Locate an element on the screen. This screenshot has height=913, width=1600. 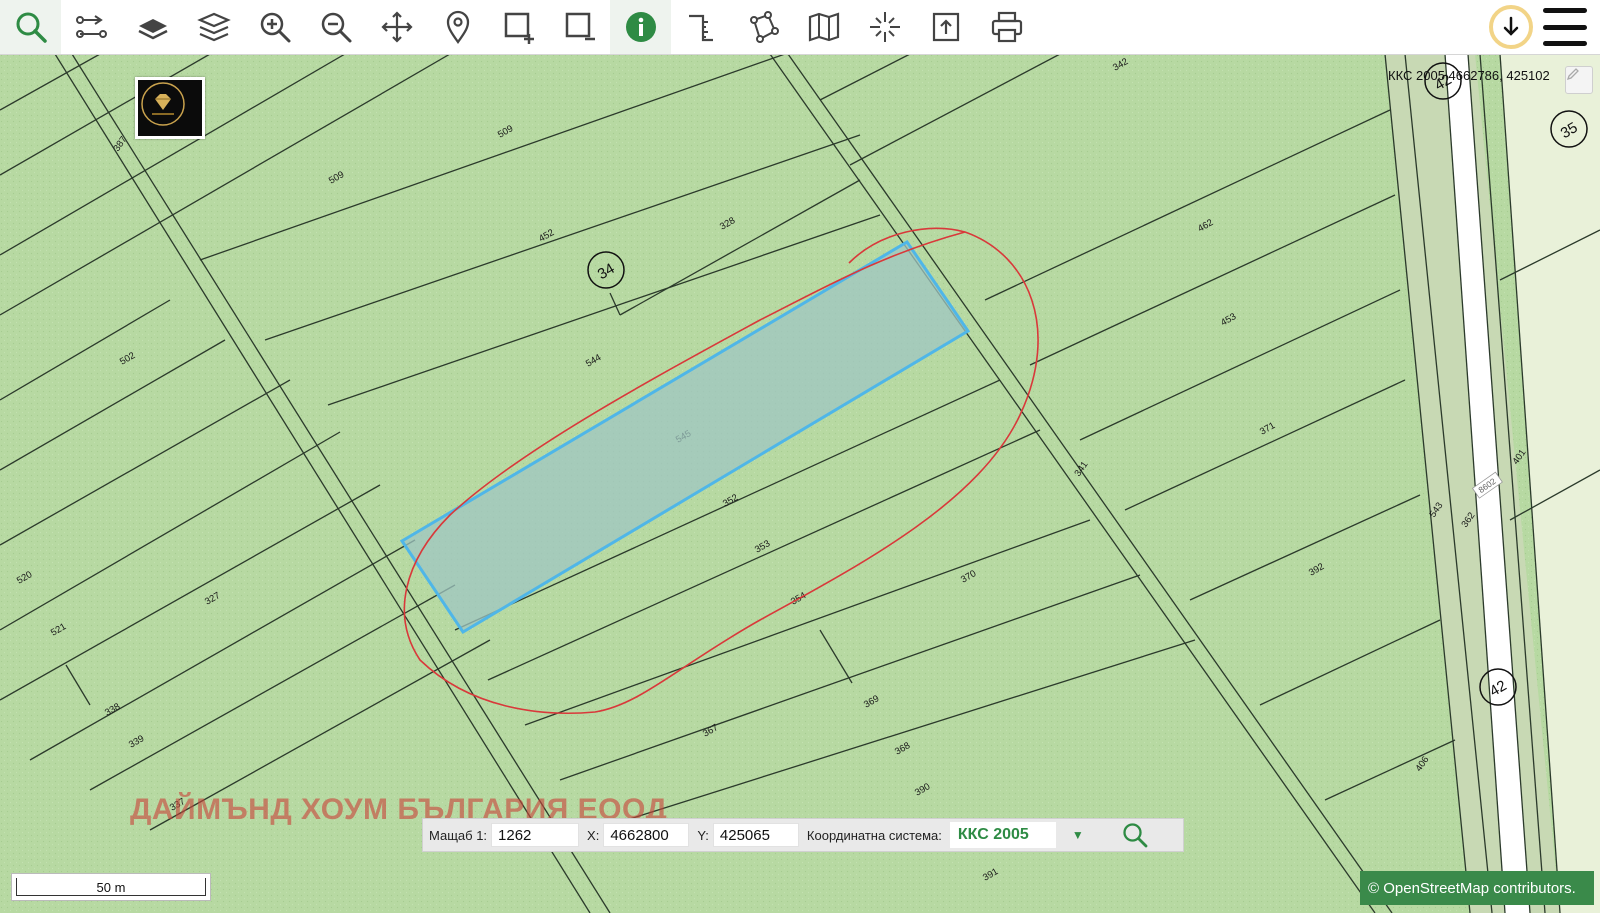
crs-selected-value: ККС 2005 is located at coordinates (993, 834).